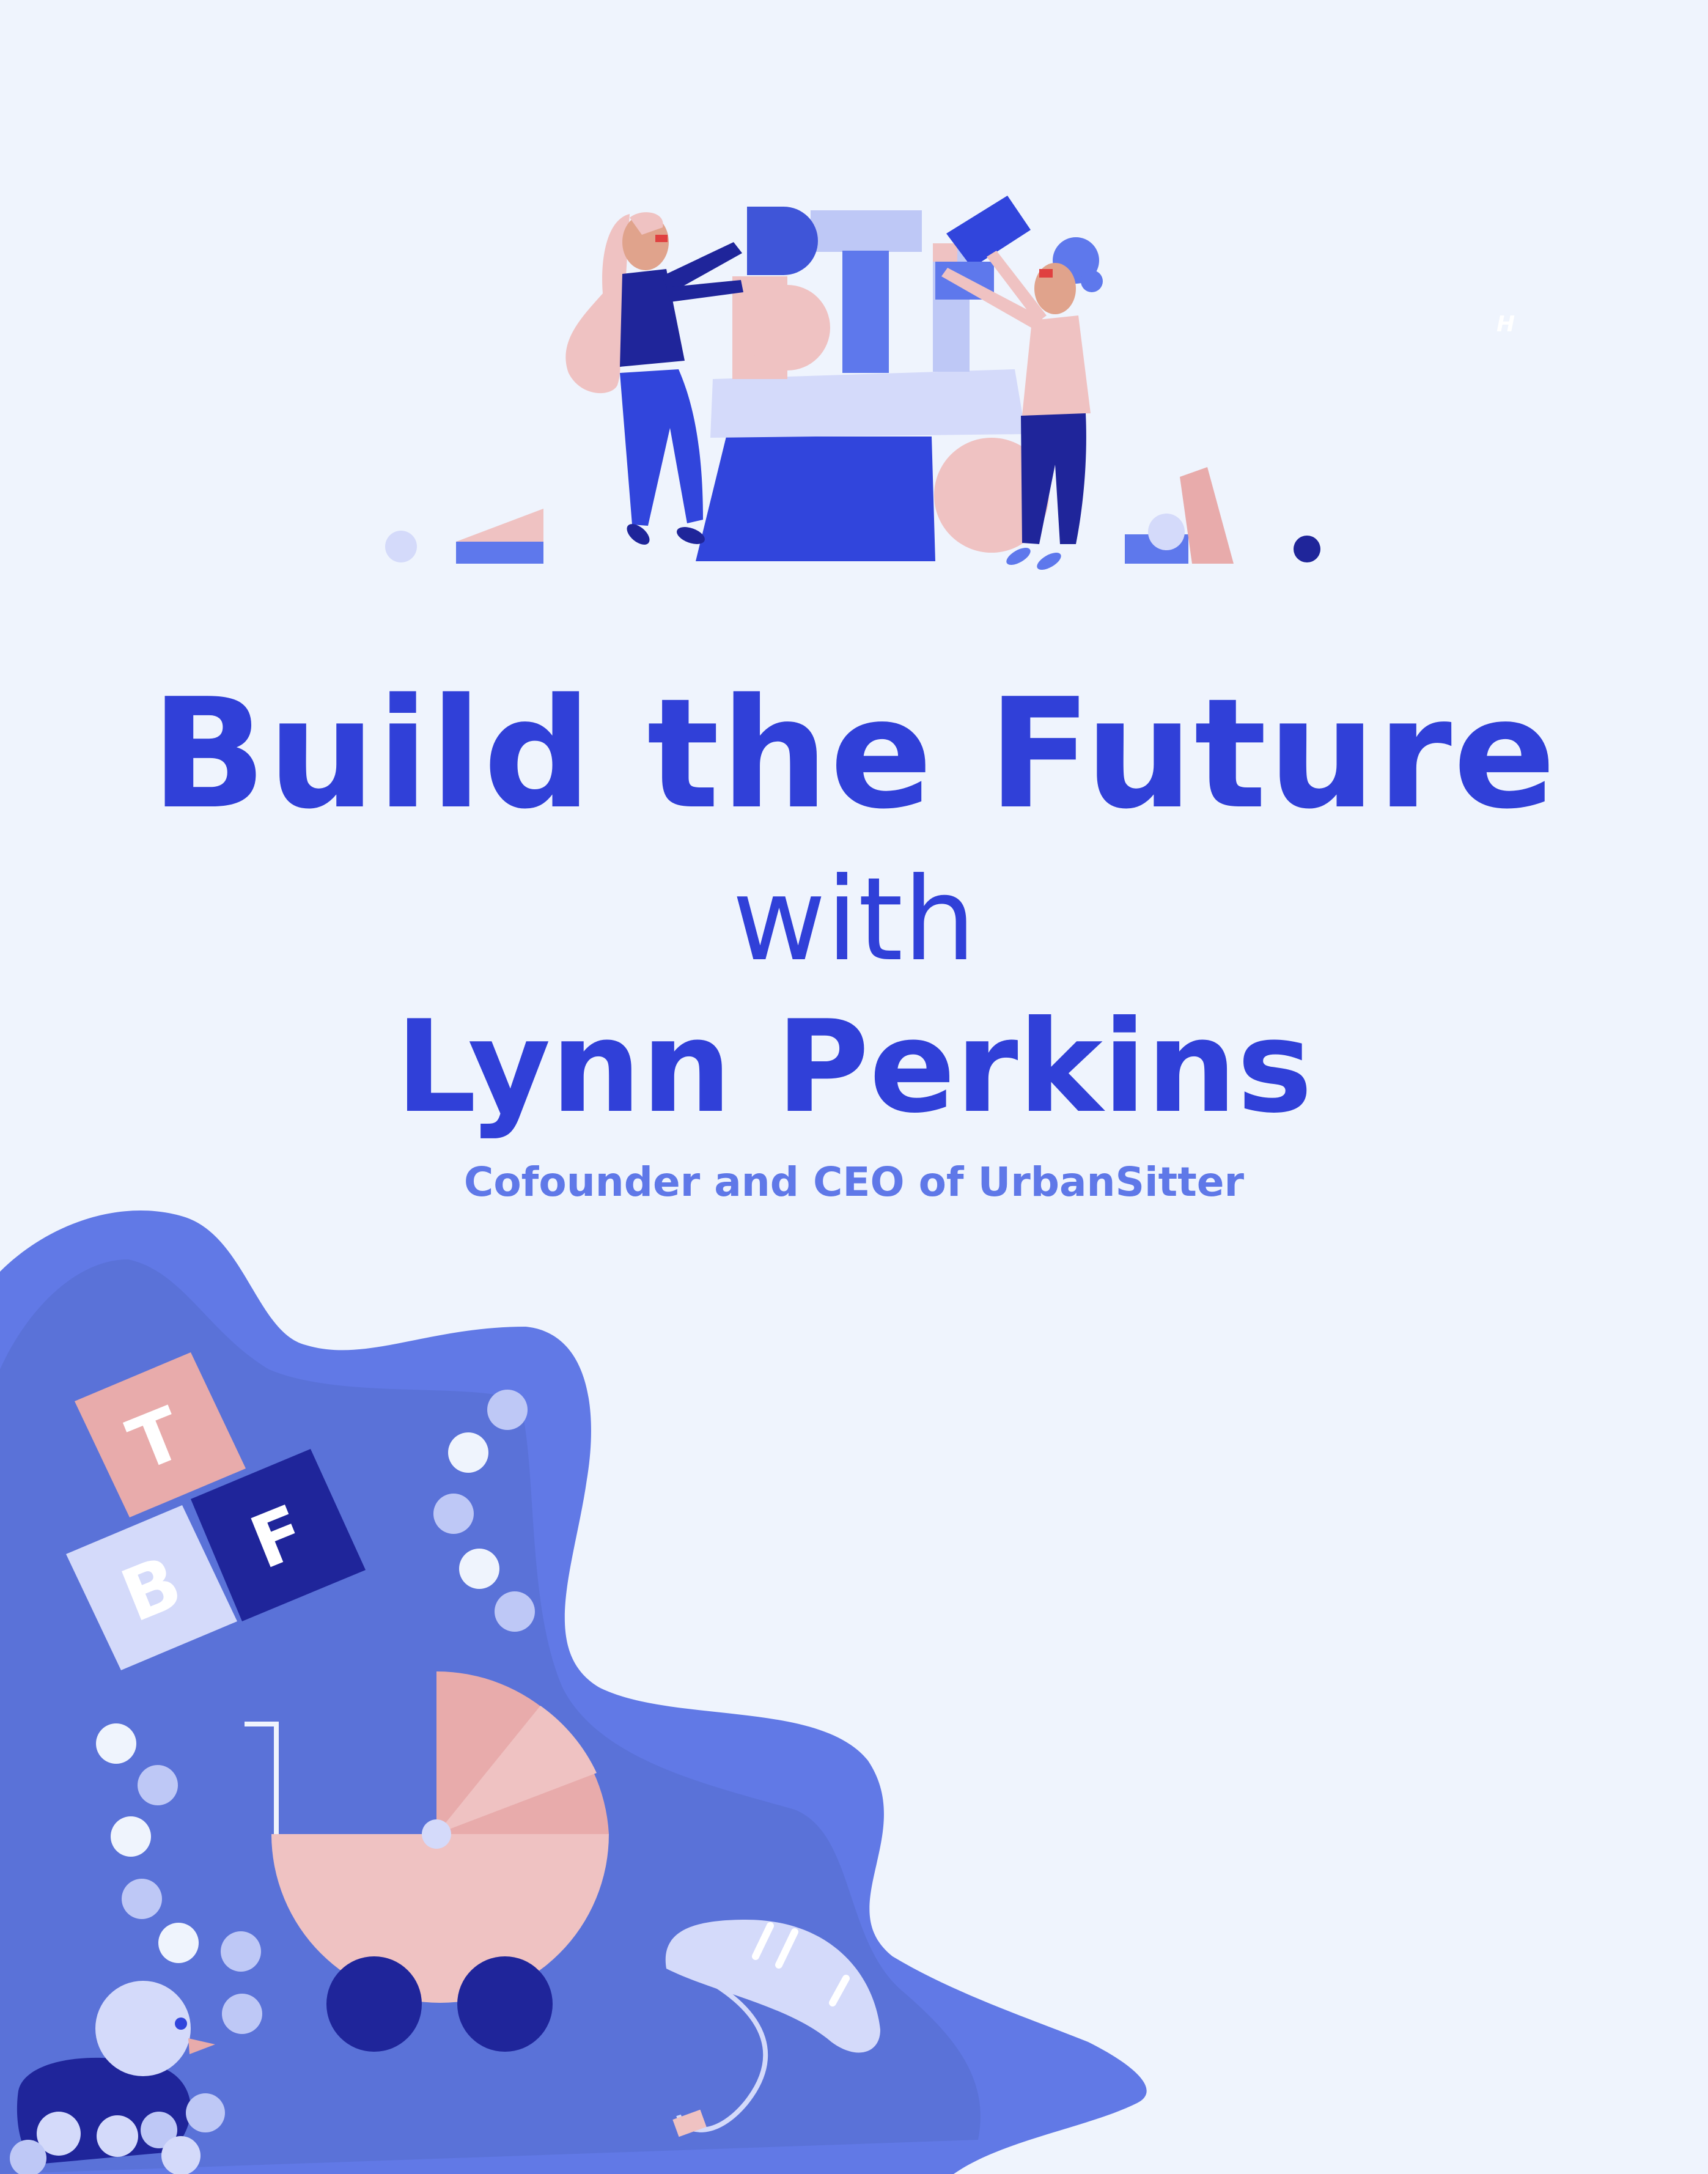 This screenshot has width=1708, height=2174. Describe the element at coordinates (499, 553) in the screenshot. I see `blue-bar` at that location.